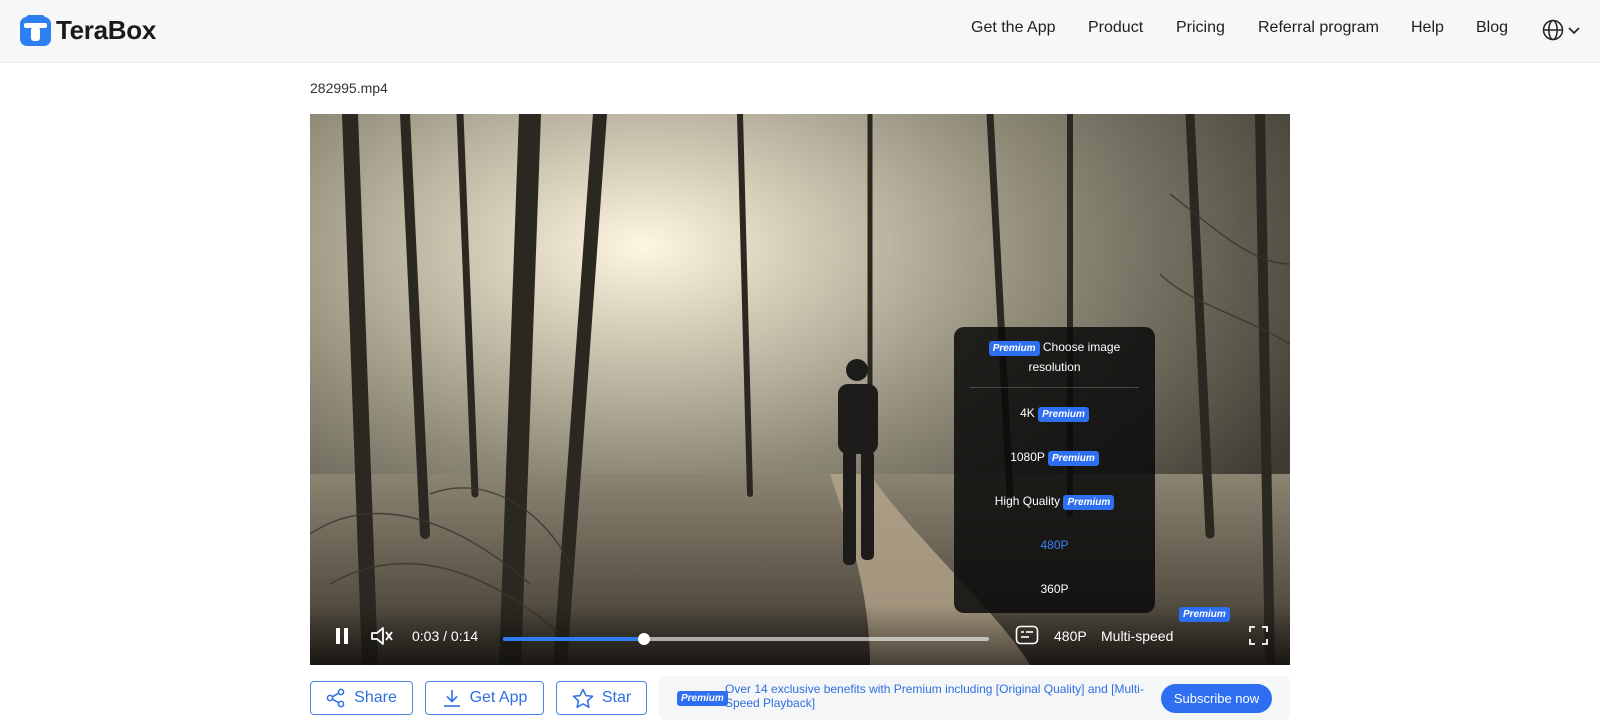 The image size is (1600, 721). I want to click on fullscreen-icon, so click(1258, 635).